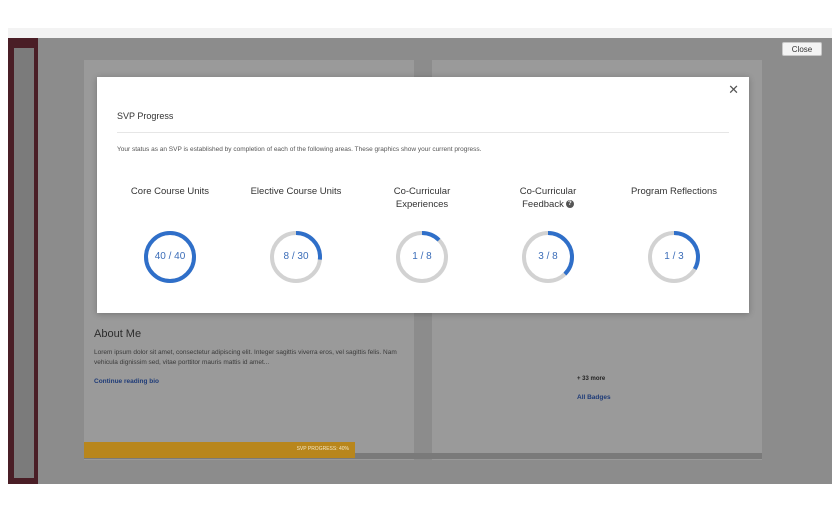 The width and height of the screenshot is (840, 521). I want to click on progress-ring: 1 / 8, so click(422, 257).